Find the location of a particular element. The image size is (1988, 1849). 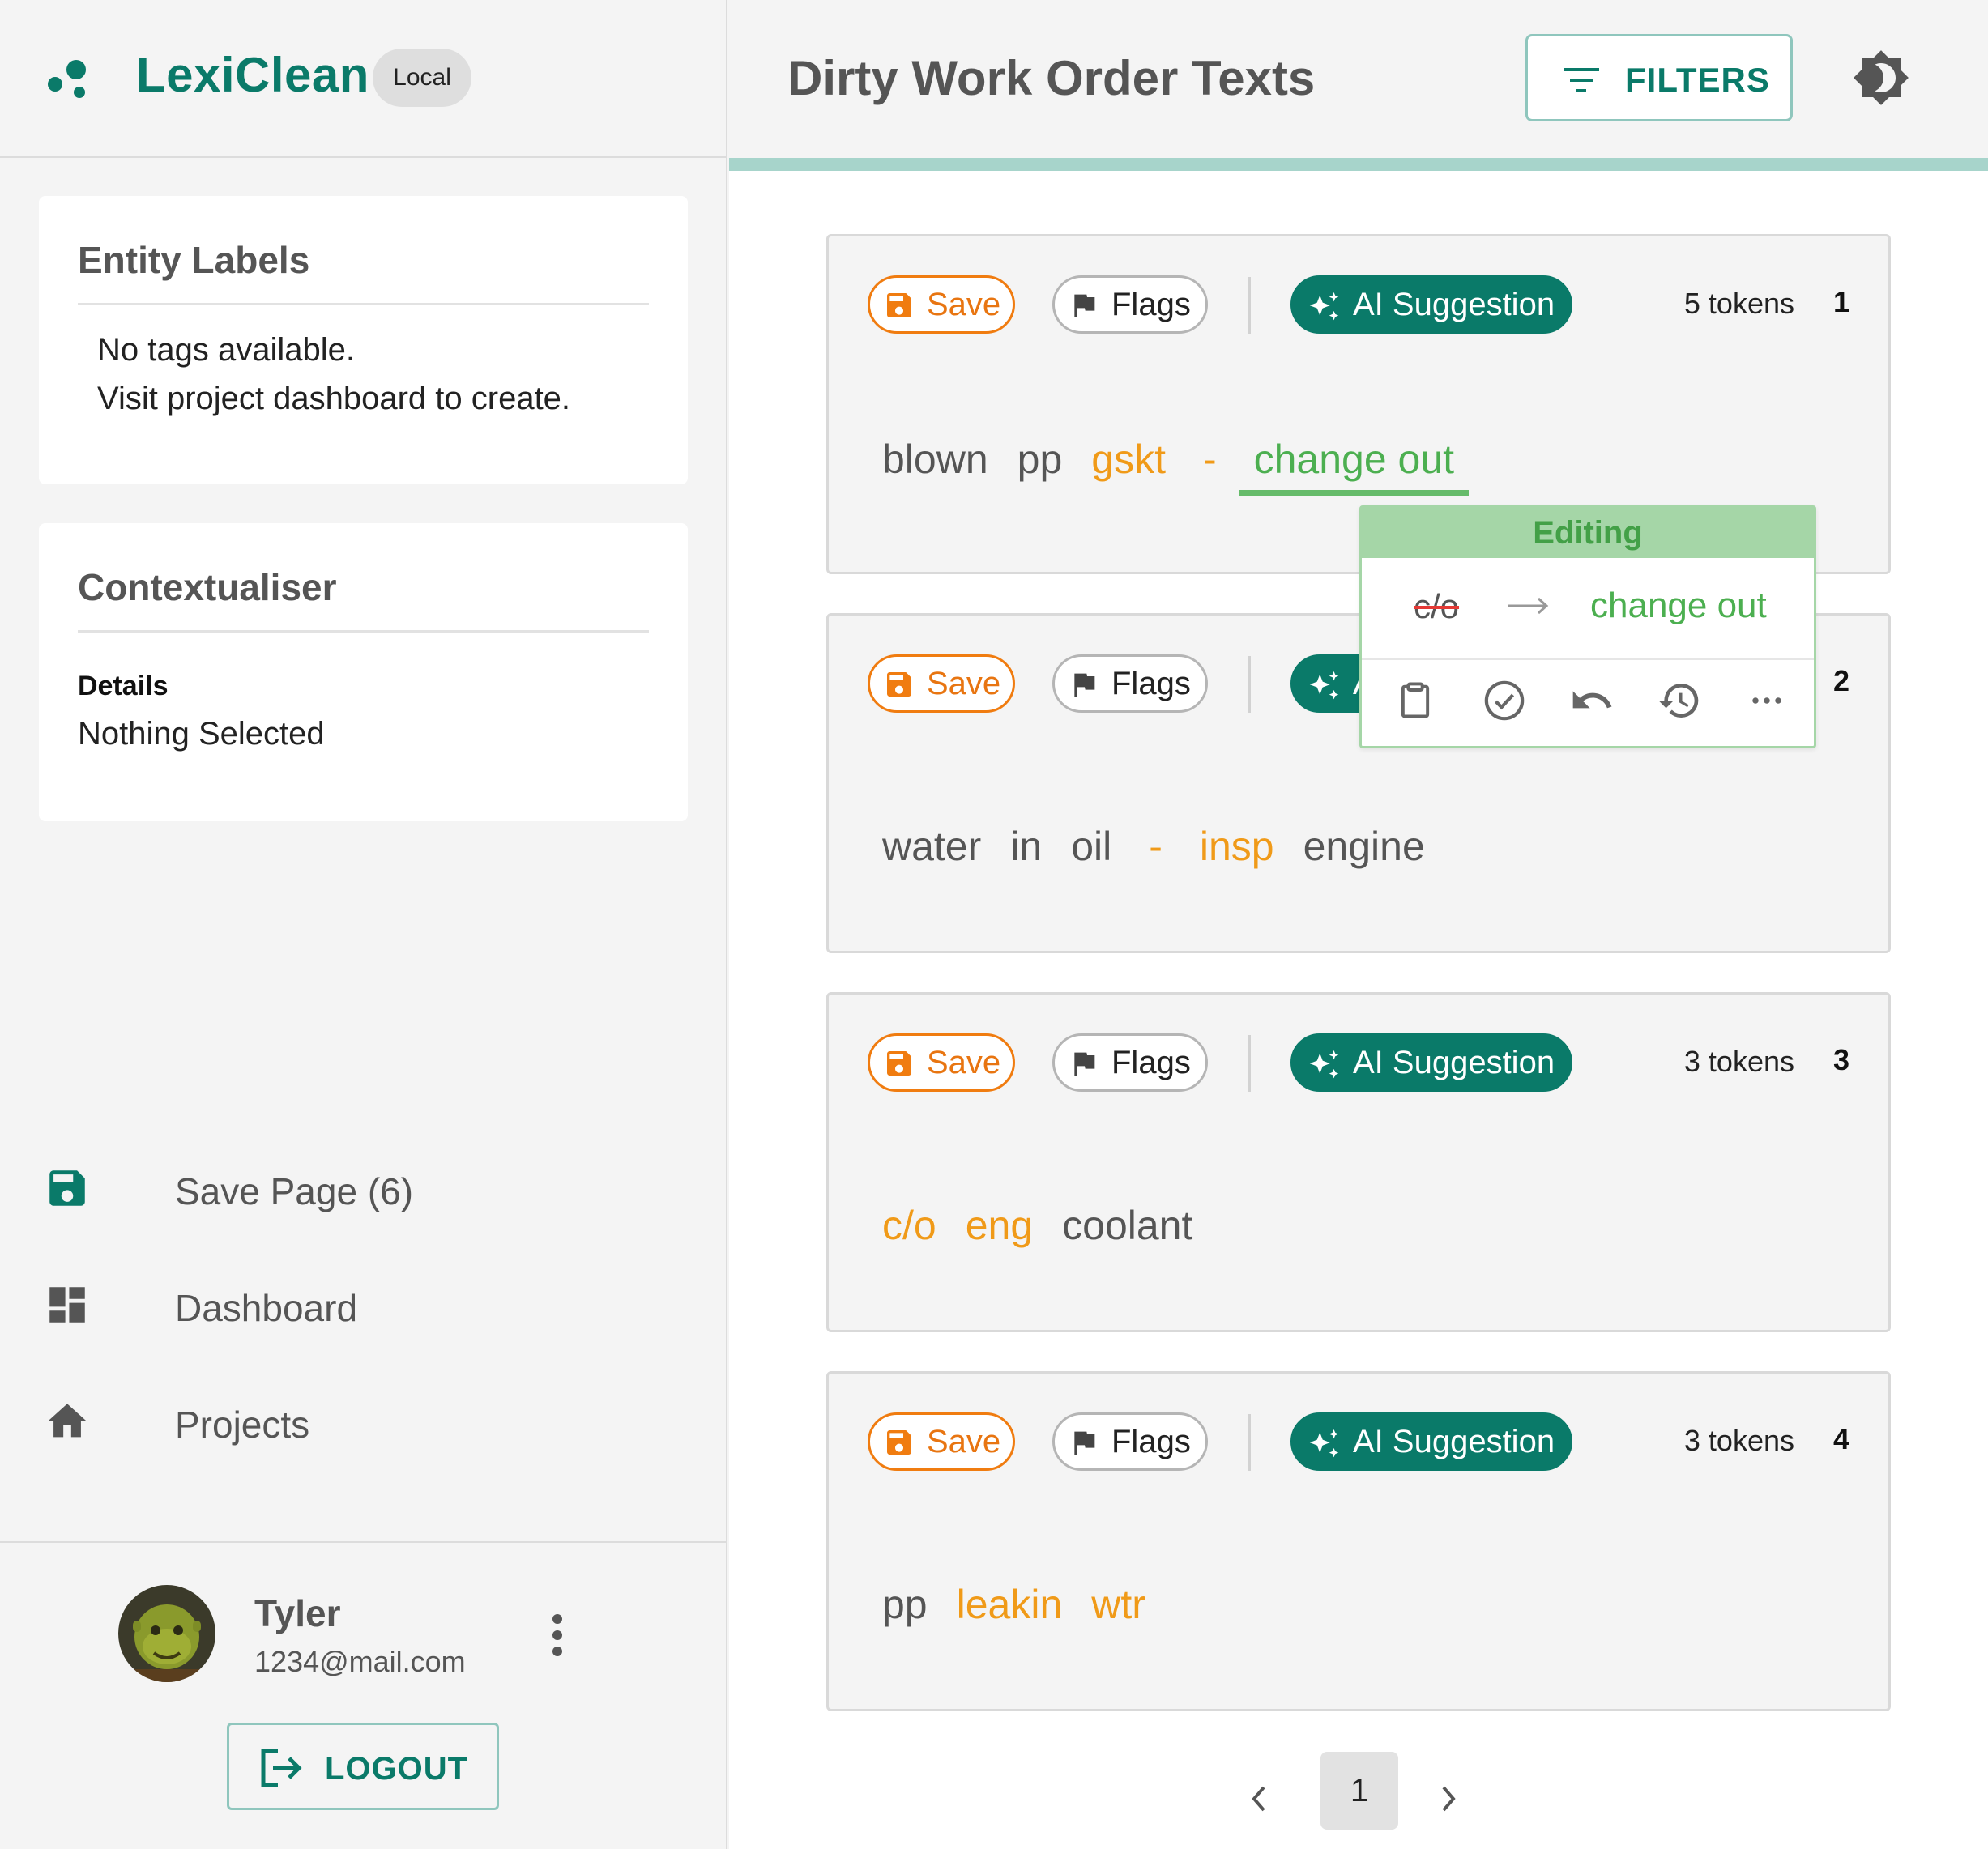

token-row: c/o eng coolant is located at coordinates (1037, 1225).